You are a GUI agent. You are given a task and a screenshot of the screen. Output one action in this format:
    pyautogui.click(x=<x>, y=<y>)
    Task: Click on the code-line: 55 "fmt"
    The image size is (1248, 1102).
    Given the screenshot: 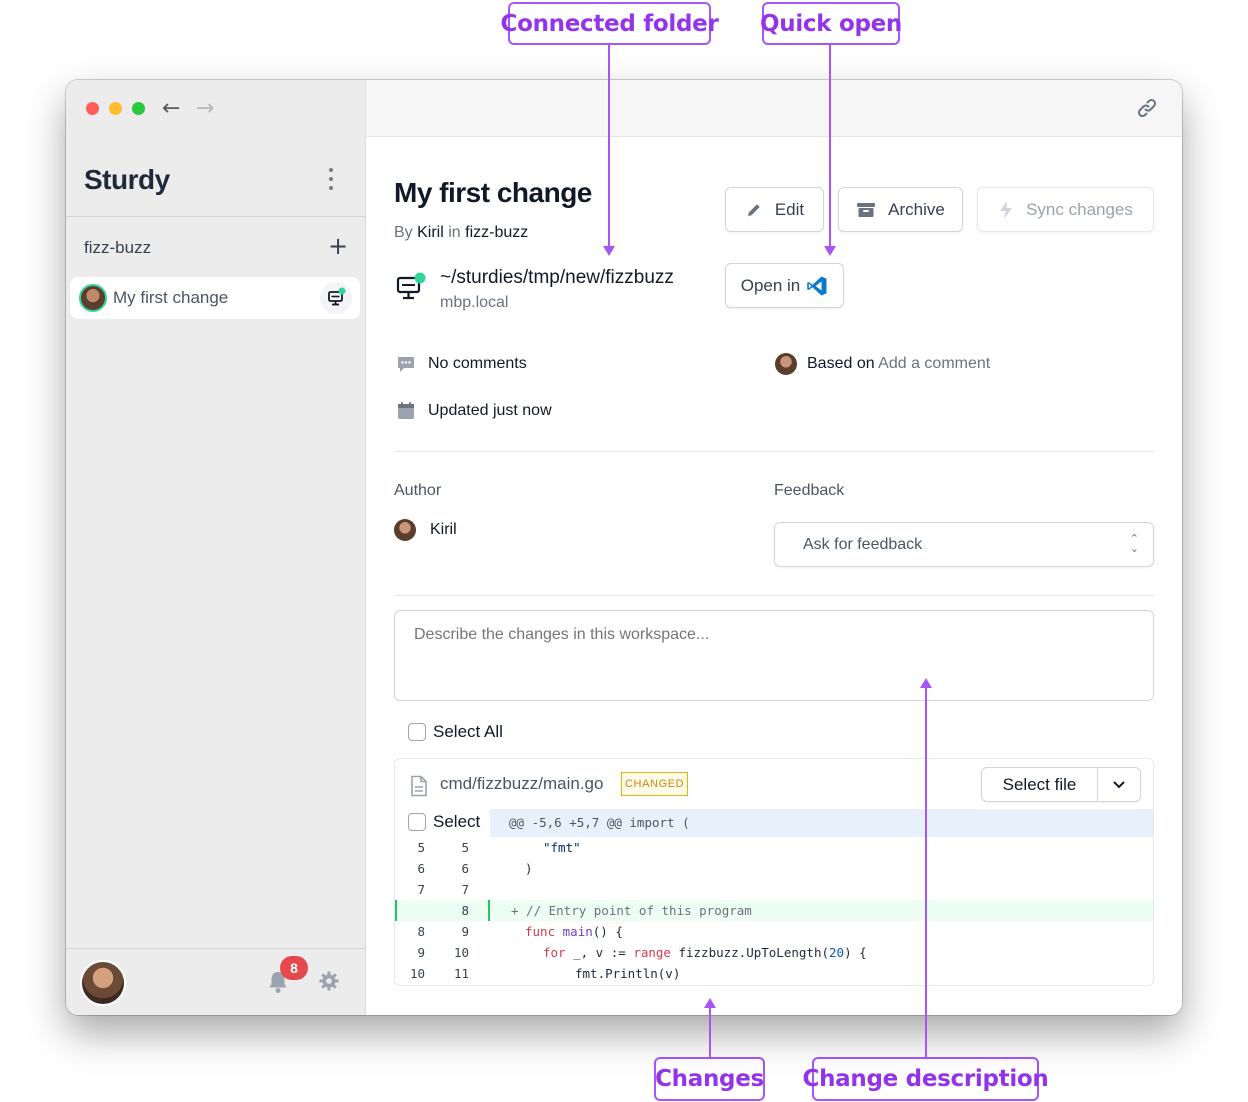 What is the action you would take?
    pyautogui.click(x=499, y=847)
    